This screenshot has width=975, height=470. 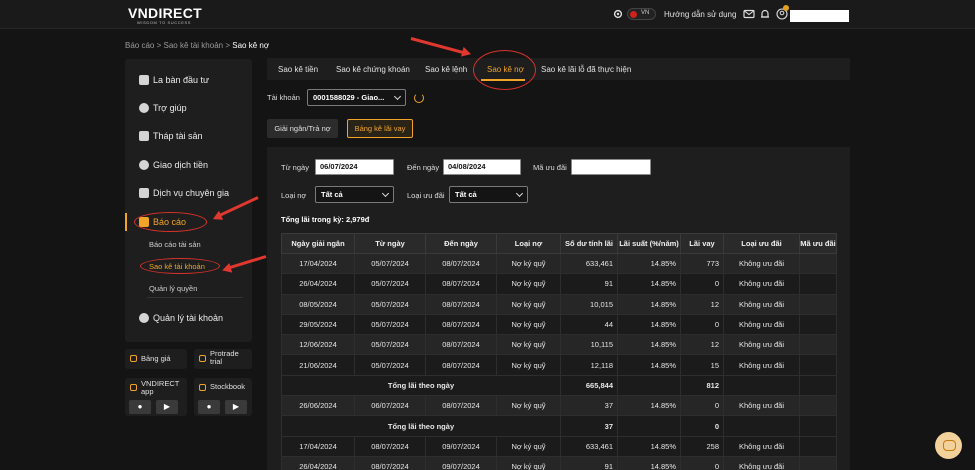 I want to click on language-label: VN, so click(x=645, y=13).